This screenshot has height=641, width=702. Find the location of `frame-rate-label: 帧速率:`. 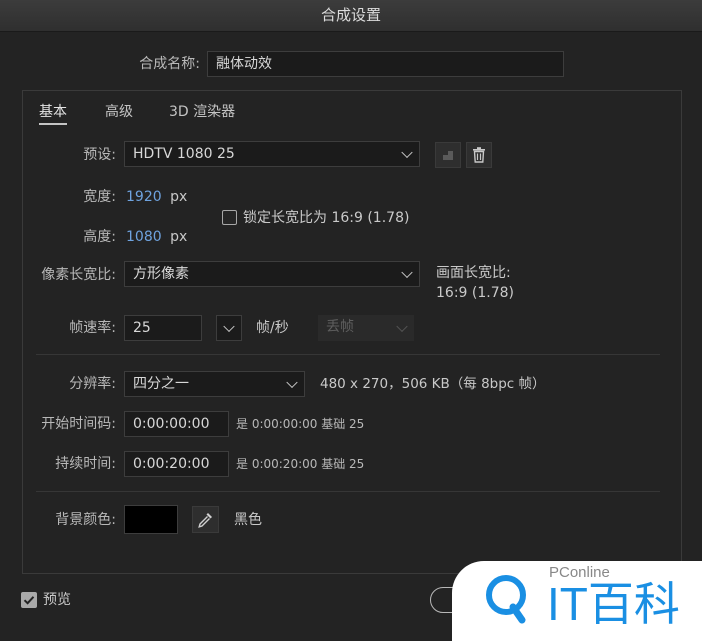

frame-rate-label: 帧速率: is located at coordinates (92, 328).